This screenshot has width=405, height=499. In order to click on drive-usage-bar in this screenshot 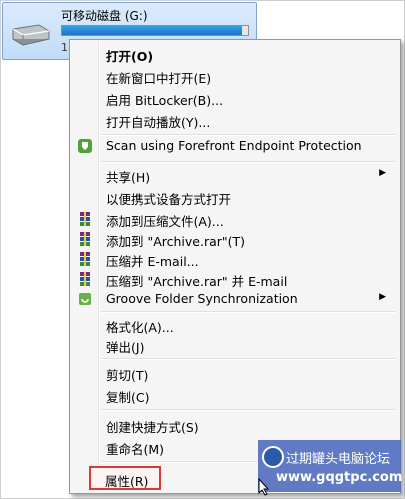, I will do `click(155, 30)`.